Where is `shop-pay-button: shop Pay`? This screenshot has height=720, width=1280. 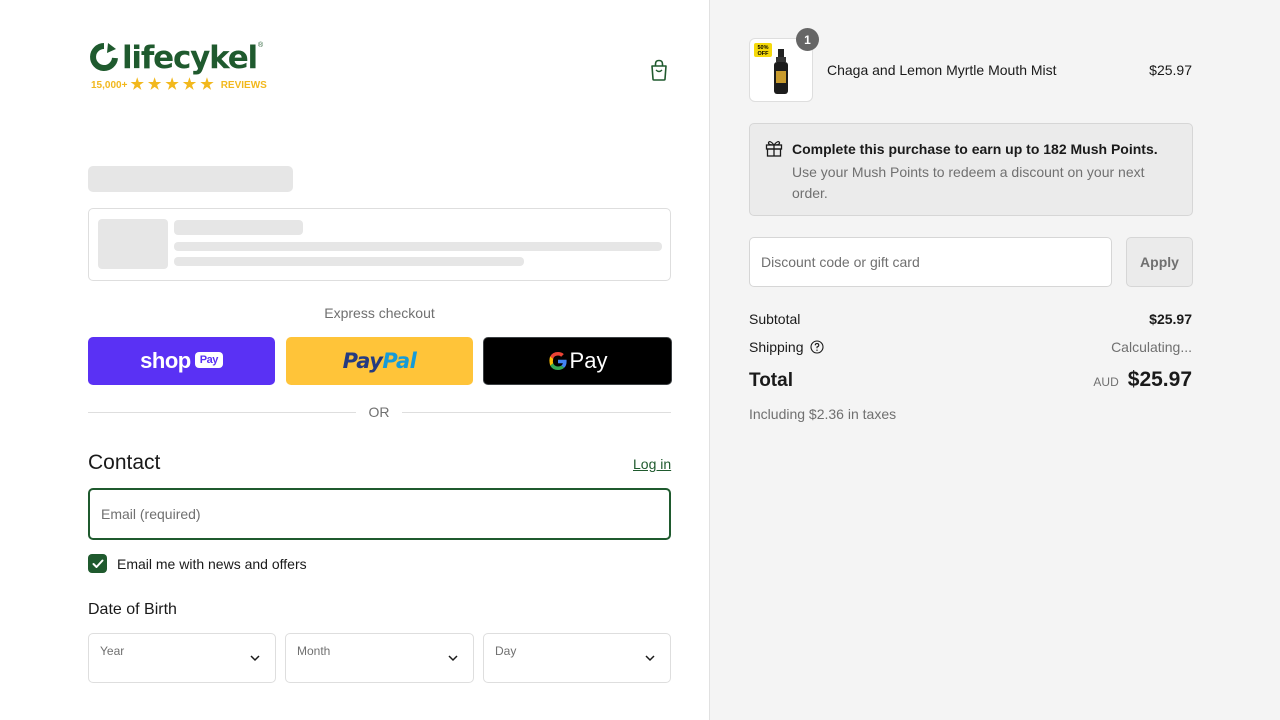 shop-pay-button: shop Pay is located at coordinates (181, 361).